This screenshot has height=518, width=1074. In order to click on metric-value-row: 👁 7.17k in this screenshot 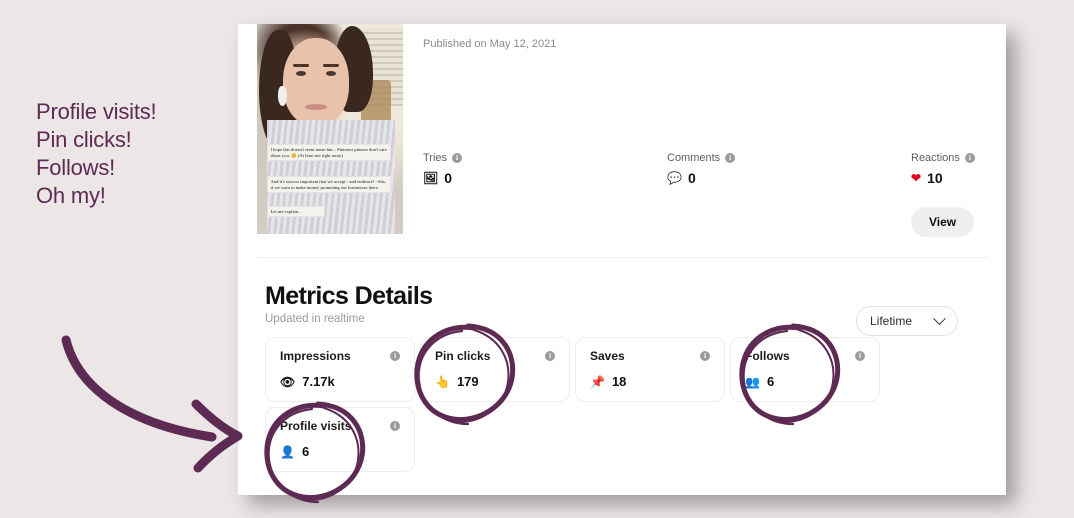, I will do `click(340, 381)`.